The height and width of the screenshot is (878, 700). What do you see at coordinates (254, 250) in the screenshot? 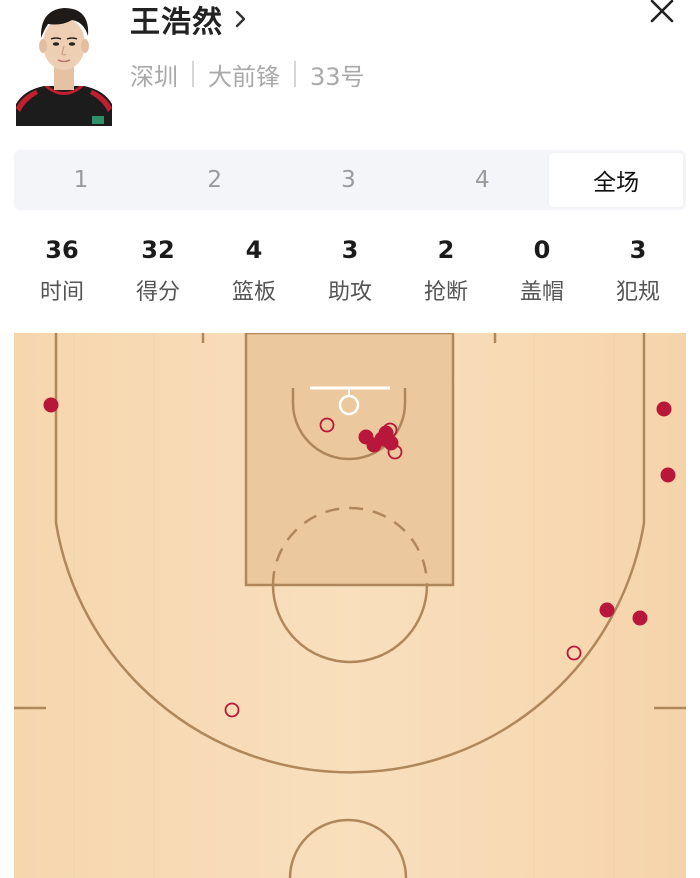
I see `stat-value: 4` at bounding box center [254, 250].